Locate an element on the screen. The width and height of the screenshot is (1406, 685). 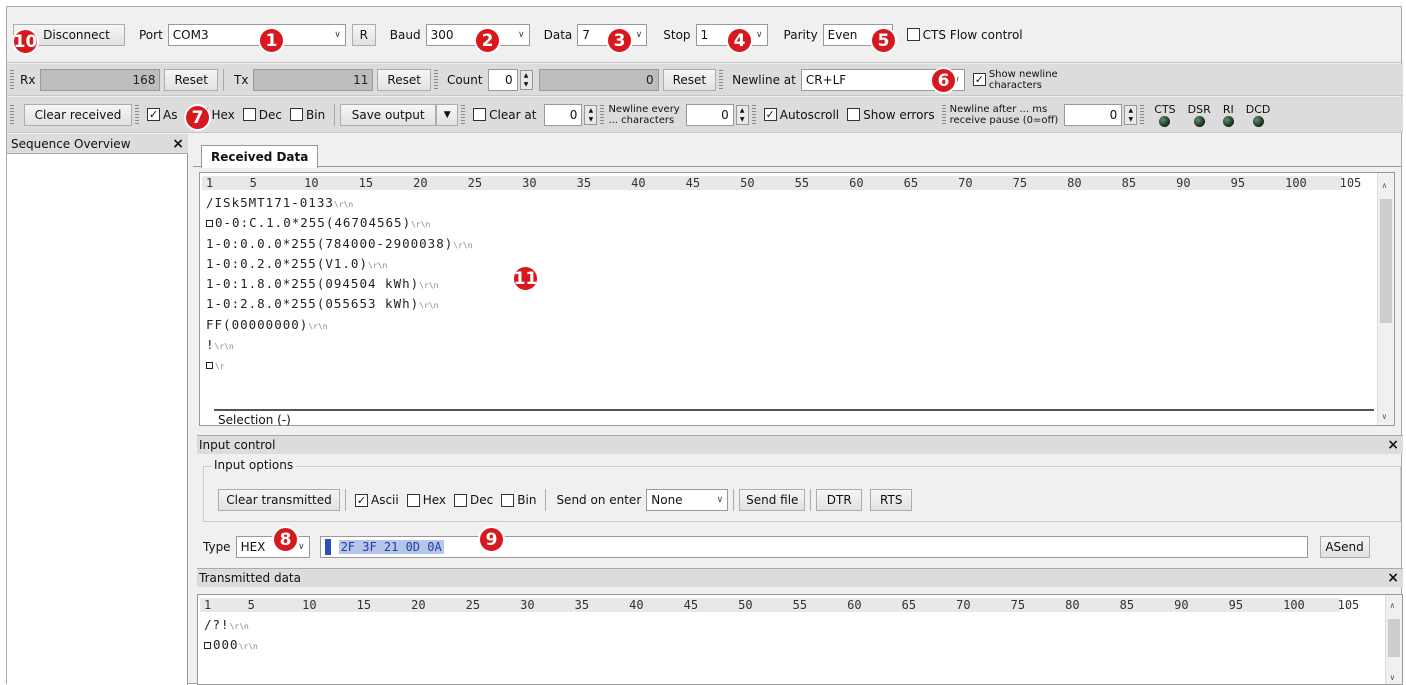
input-ascii-checkbox: ✓ Ascii is located at coordinates (377, 500).